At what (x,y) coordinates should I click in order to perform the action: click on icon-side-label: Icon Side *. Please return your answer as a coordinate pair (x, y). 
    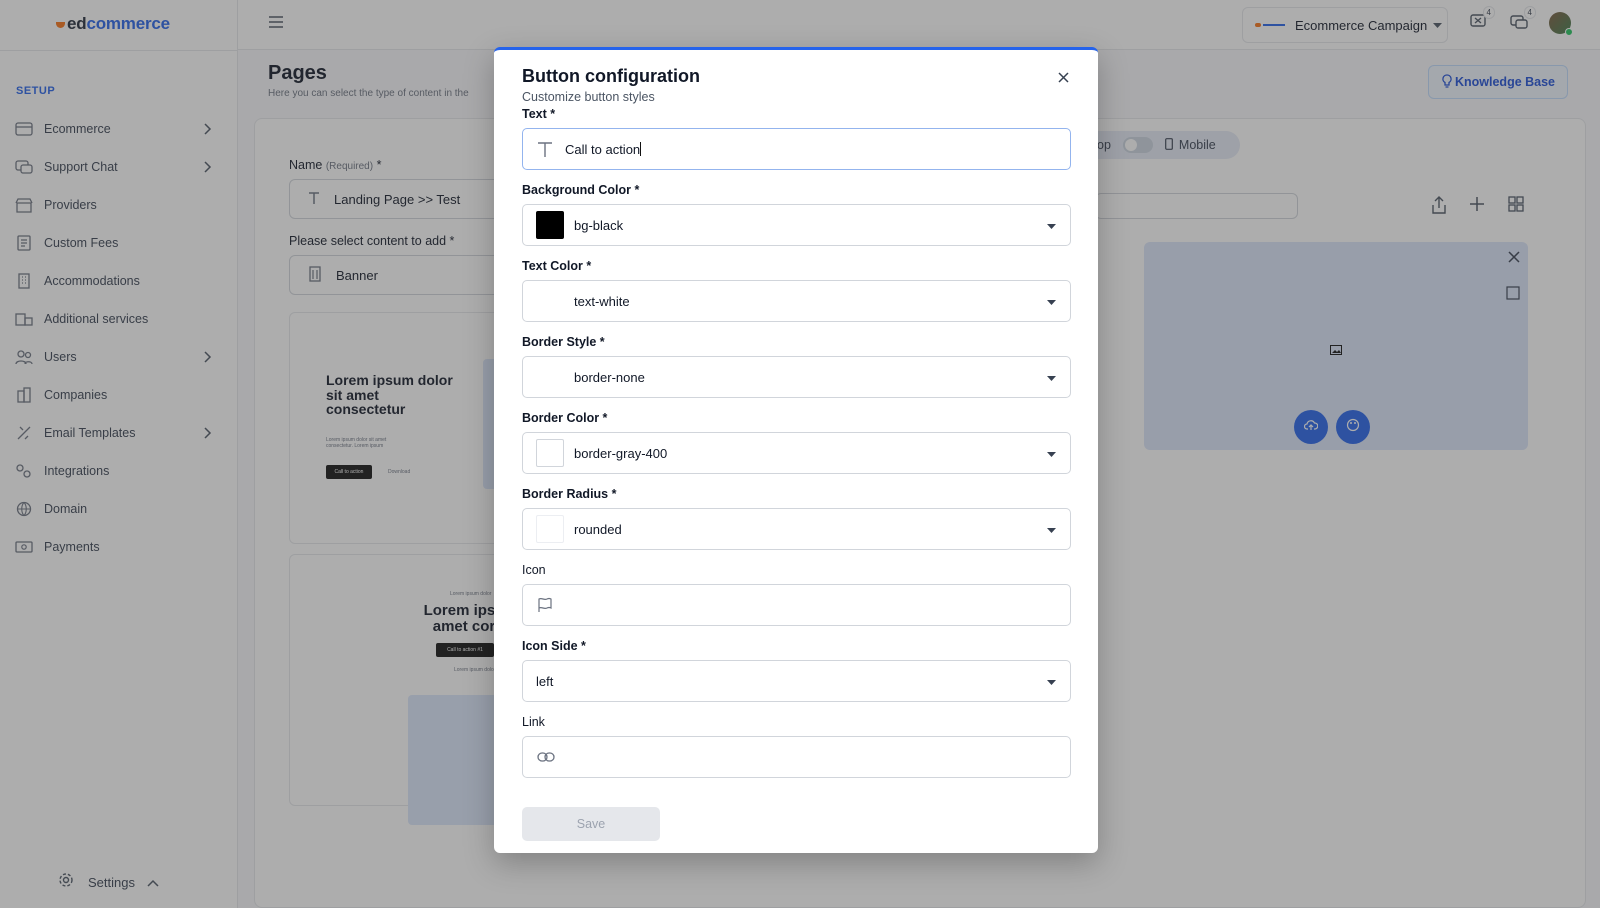
    Looking at the image, I should click on (554, 646).